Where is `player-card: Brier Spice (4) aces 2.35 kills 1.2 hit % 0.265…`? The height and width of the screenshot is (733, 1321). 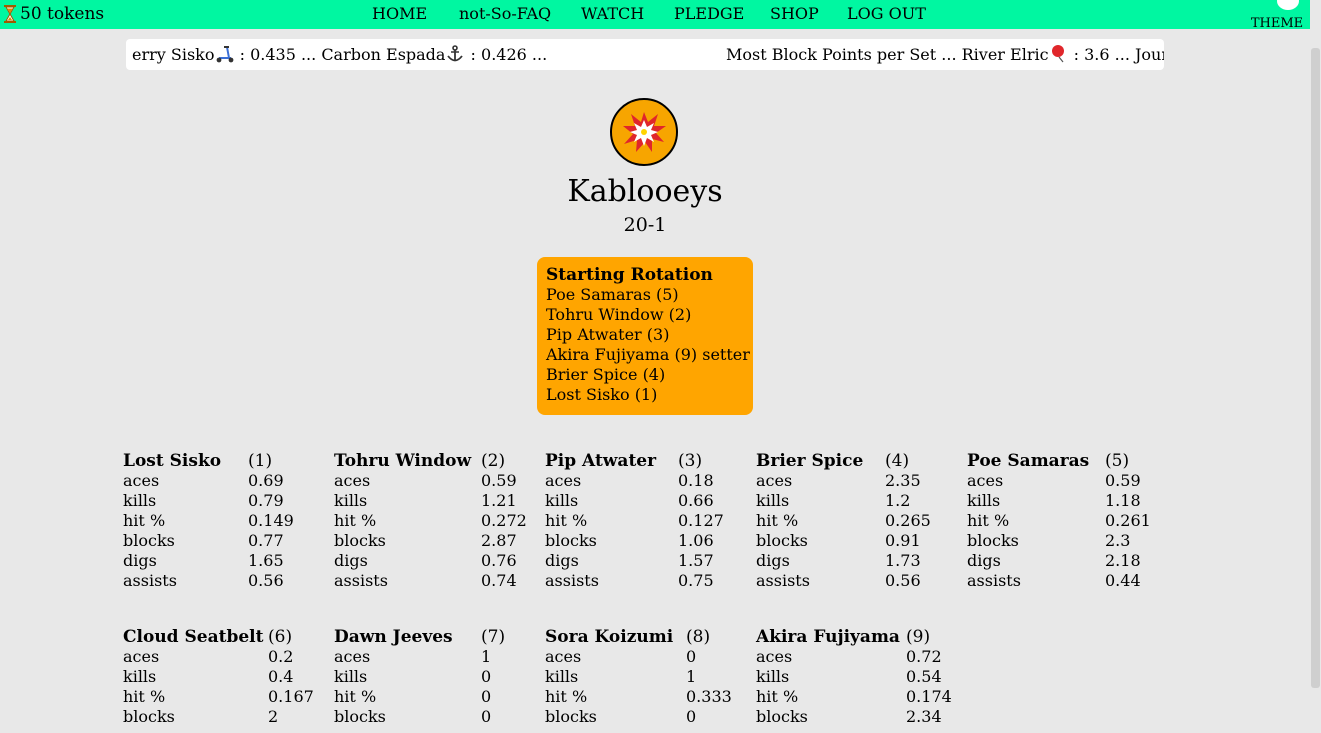 player-card: Brier Spice (4) aces 2.35 kills 1.2 hit % 0.265… is located at coordinates (855, 521).